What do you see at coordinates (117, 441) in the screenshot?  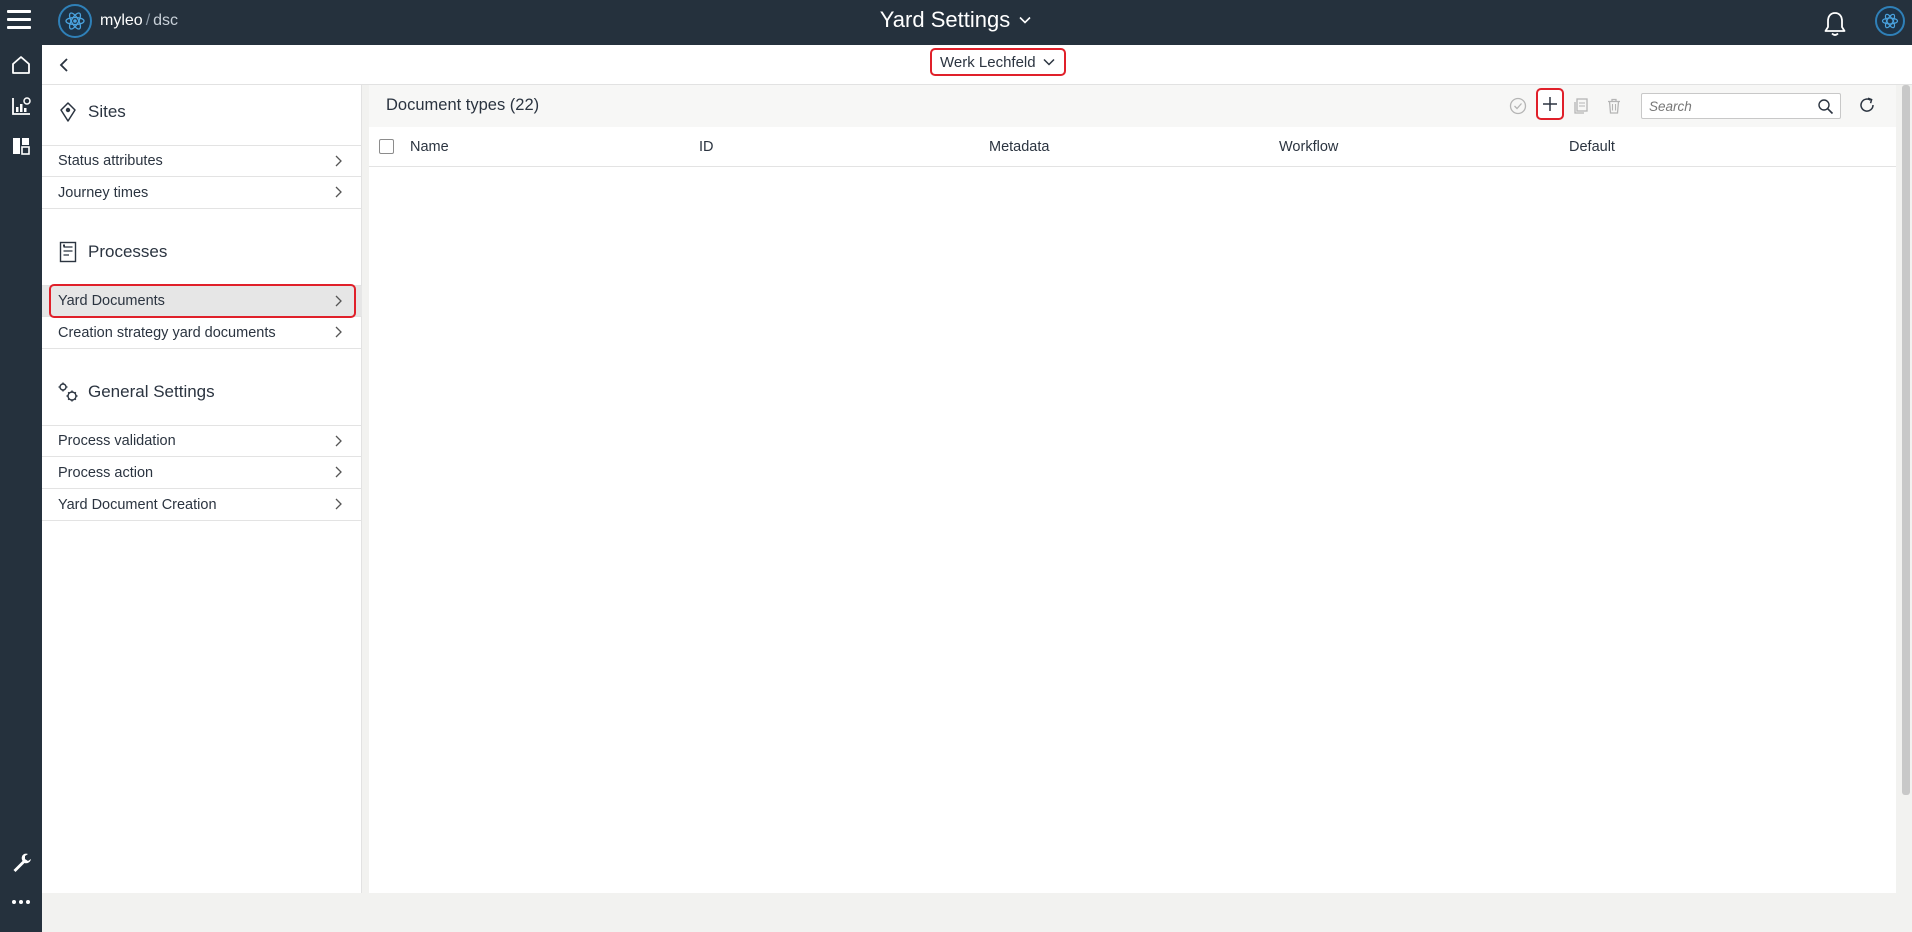 I see `sidebar-item-label: Process validation` at bounding box center [117, 441].